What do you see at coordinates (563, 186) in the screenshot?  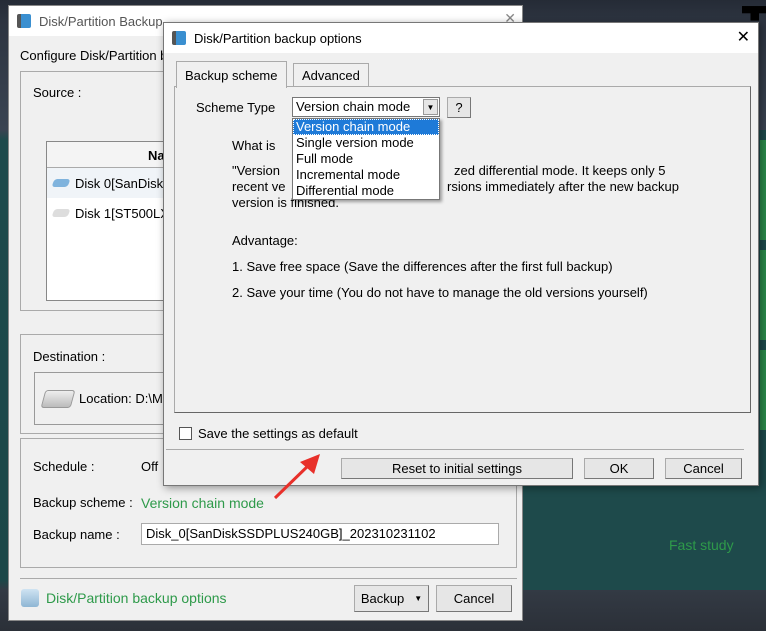 I see `description-text: rsions immediately after the new backup` at bounding box center [563, 186].